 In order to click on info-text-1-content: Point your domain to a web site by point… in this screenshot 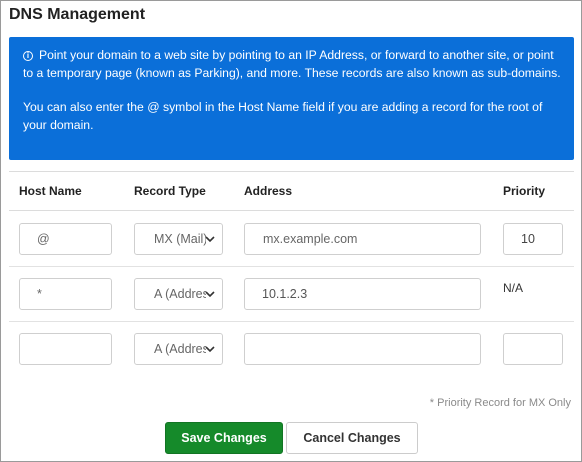, I will do `click(292, 64)`.